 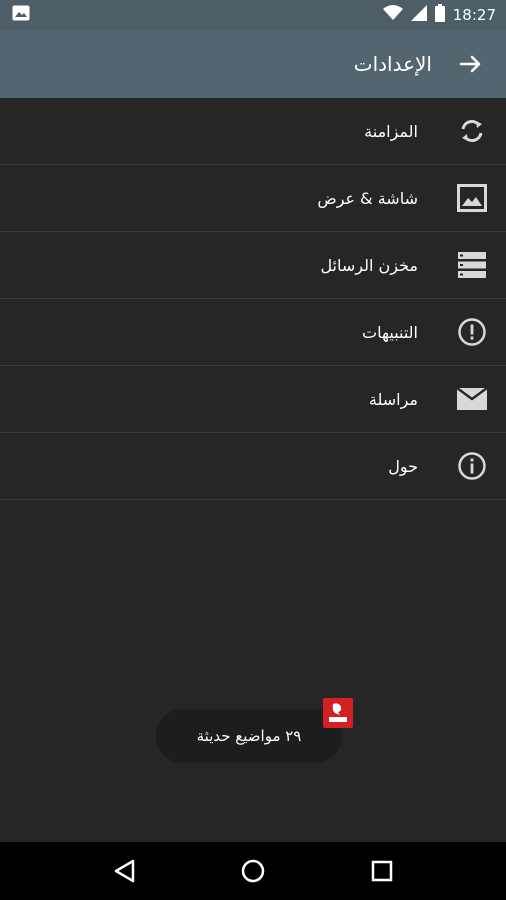 I want to click on settings-item-notifications: التنبيهات, so click(x=253, y=332).